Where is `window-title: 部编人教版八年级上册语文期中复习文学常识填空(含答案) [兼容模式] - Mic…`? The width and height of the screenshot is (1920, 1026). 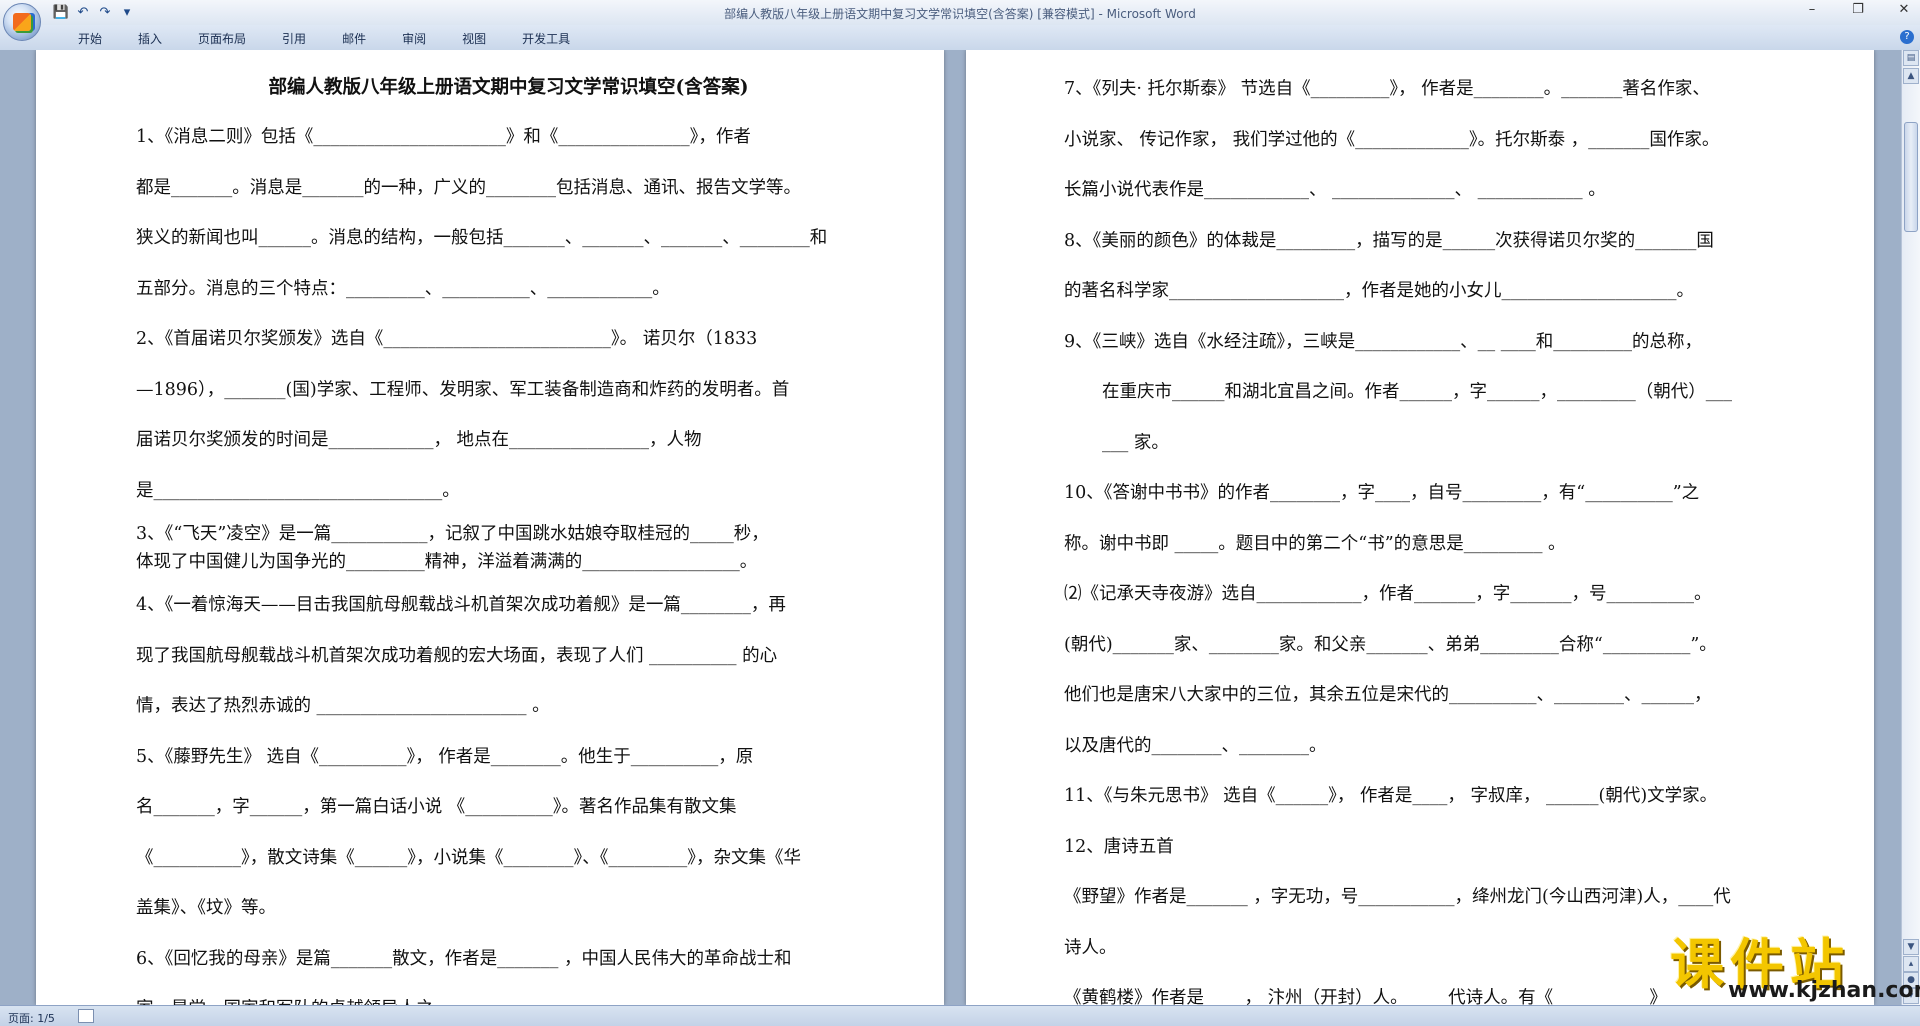
window-title: 部编人教版八年级上册语文期中复习文学常识填空(含答案) [兼容模式] - Mic… is located at coordinates (960, 14).